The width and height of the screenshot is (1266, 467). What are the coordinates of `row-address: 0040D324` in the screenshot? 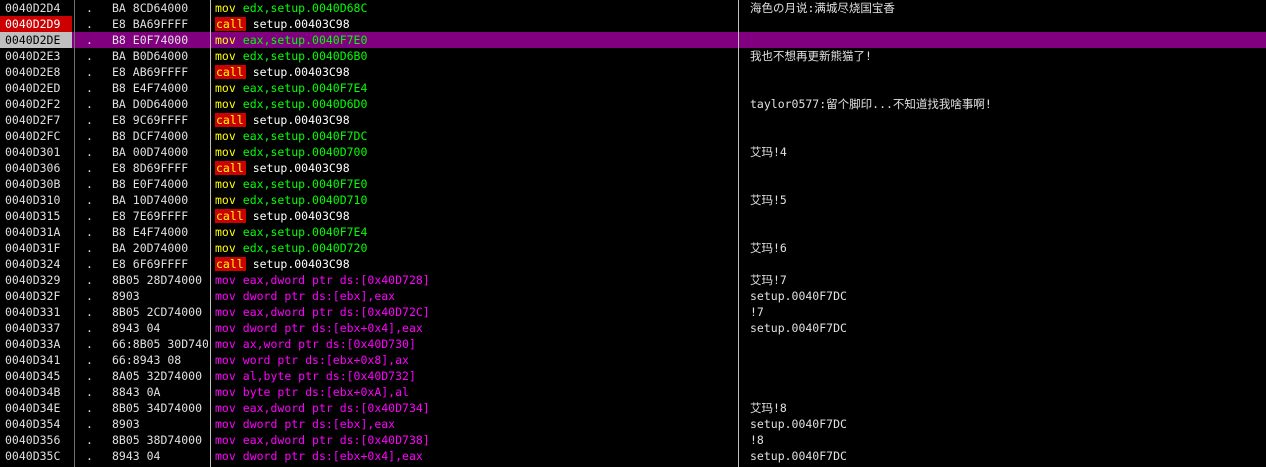 It's located at (36, 264).